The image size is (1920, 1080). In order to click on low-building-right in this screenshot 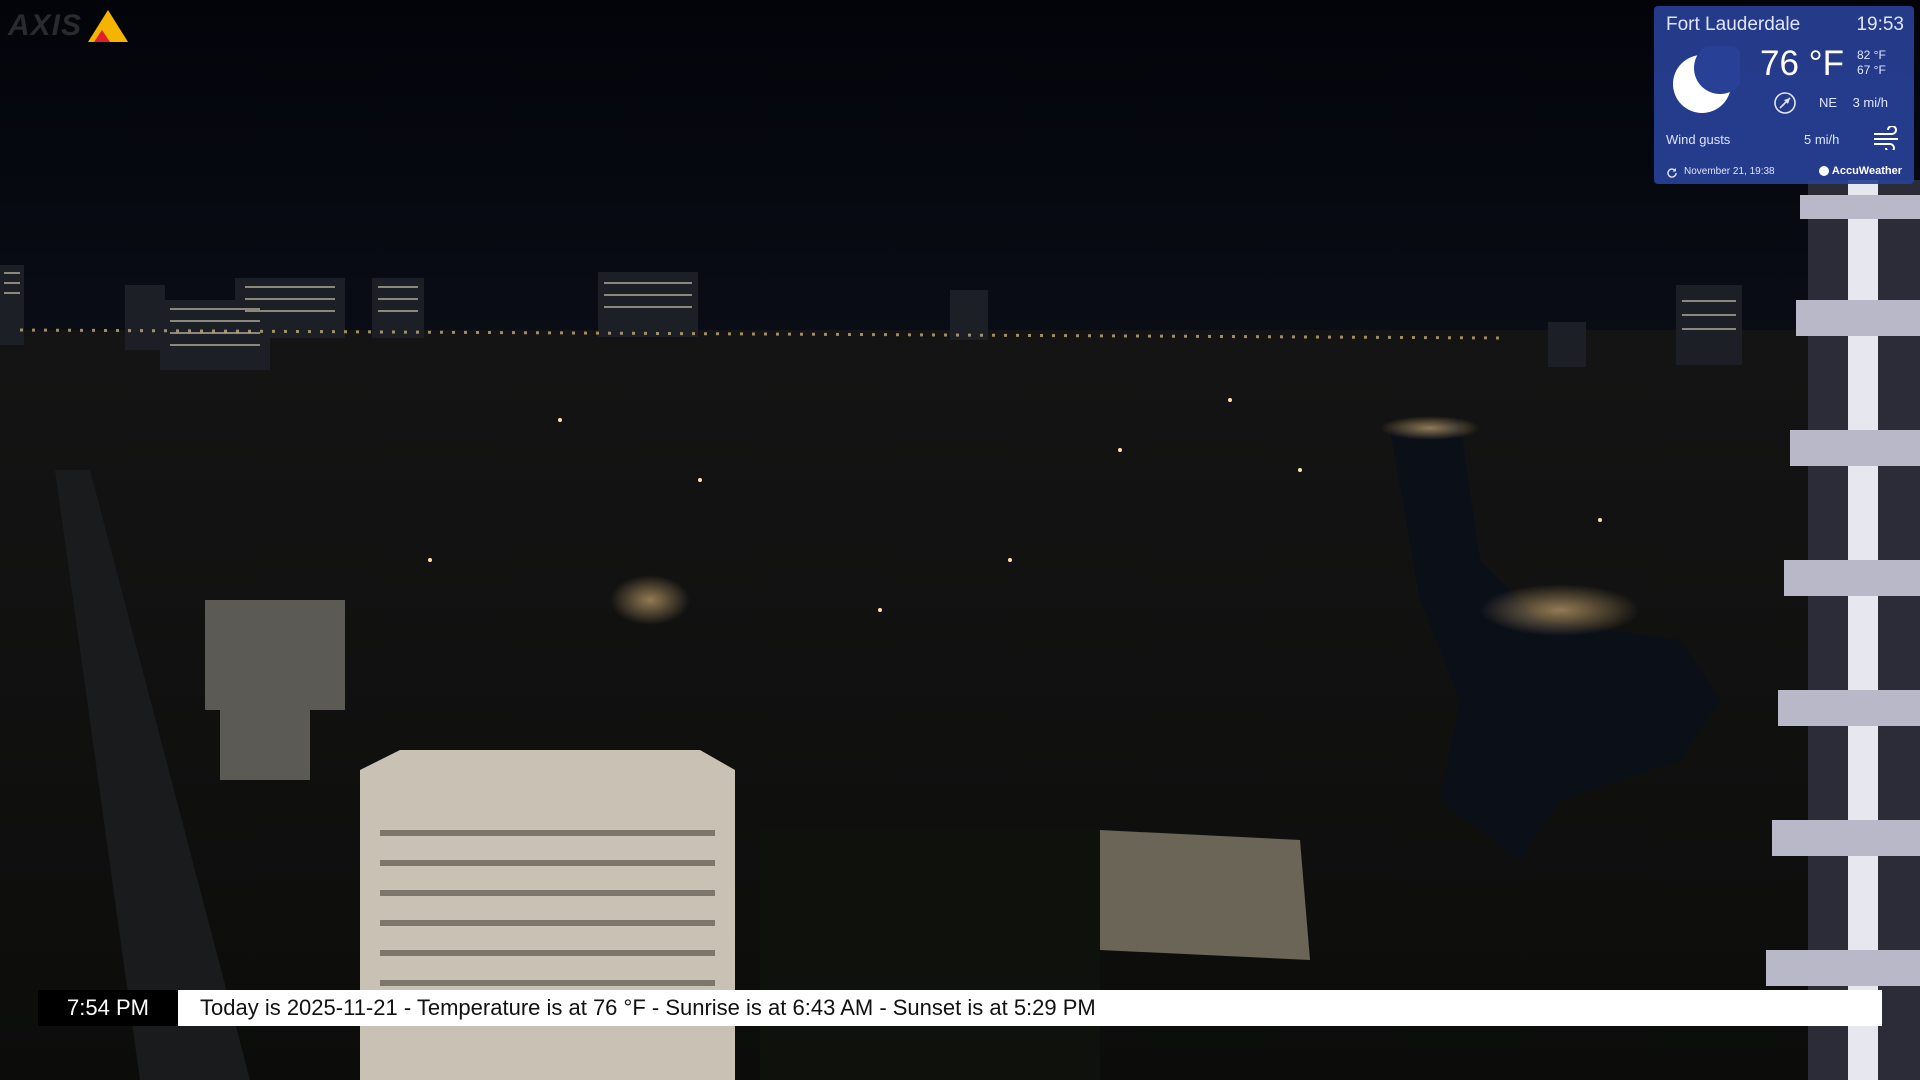, I will do `click(1205, 895)`.